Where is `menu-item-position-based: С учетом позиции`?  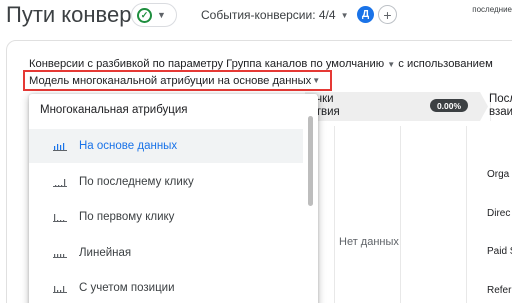
menu-item-position-based: С учетом позиции is located at coordinates (166, 287).